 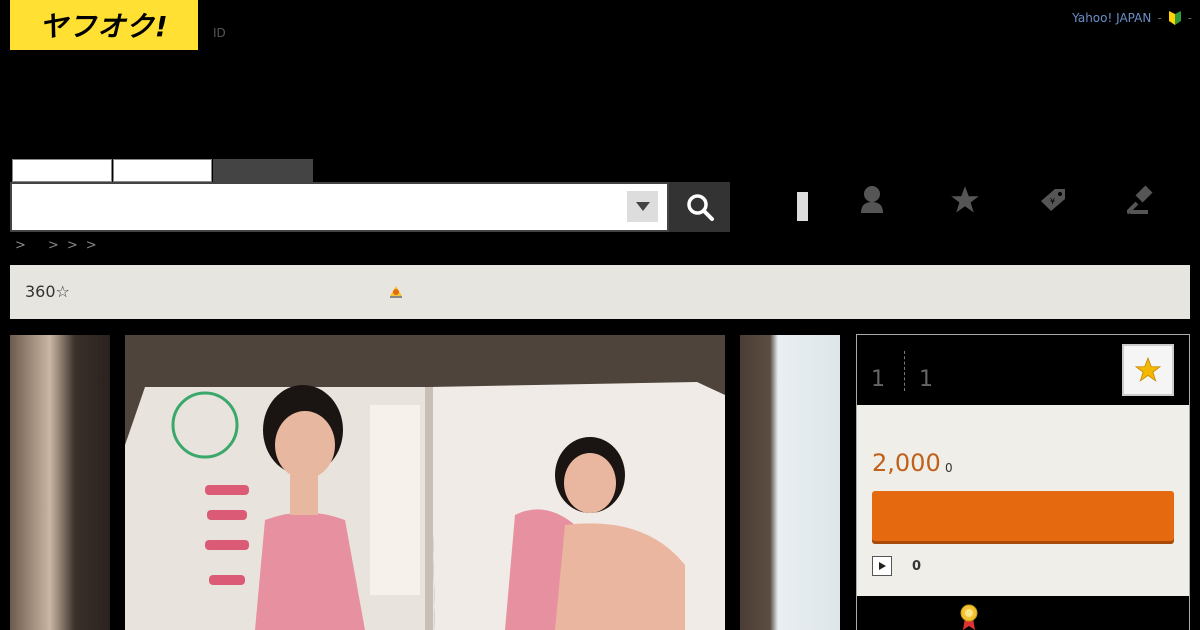 I want to click on seller-info-bar: 360☆, so click(x=600, y=292).